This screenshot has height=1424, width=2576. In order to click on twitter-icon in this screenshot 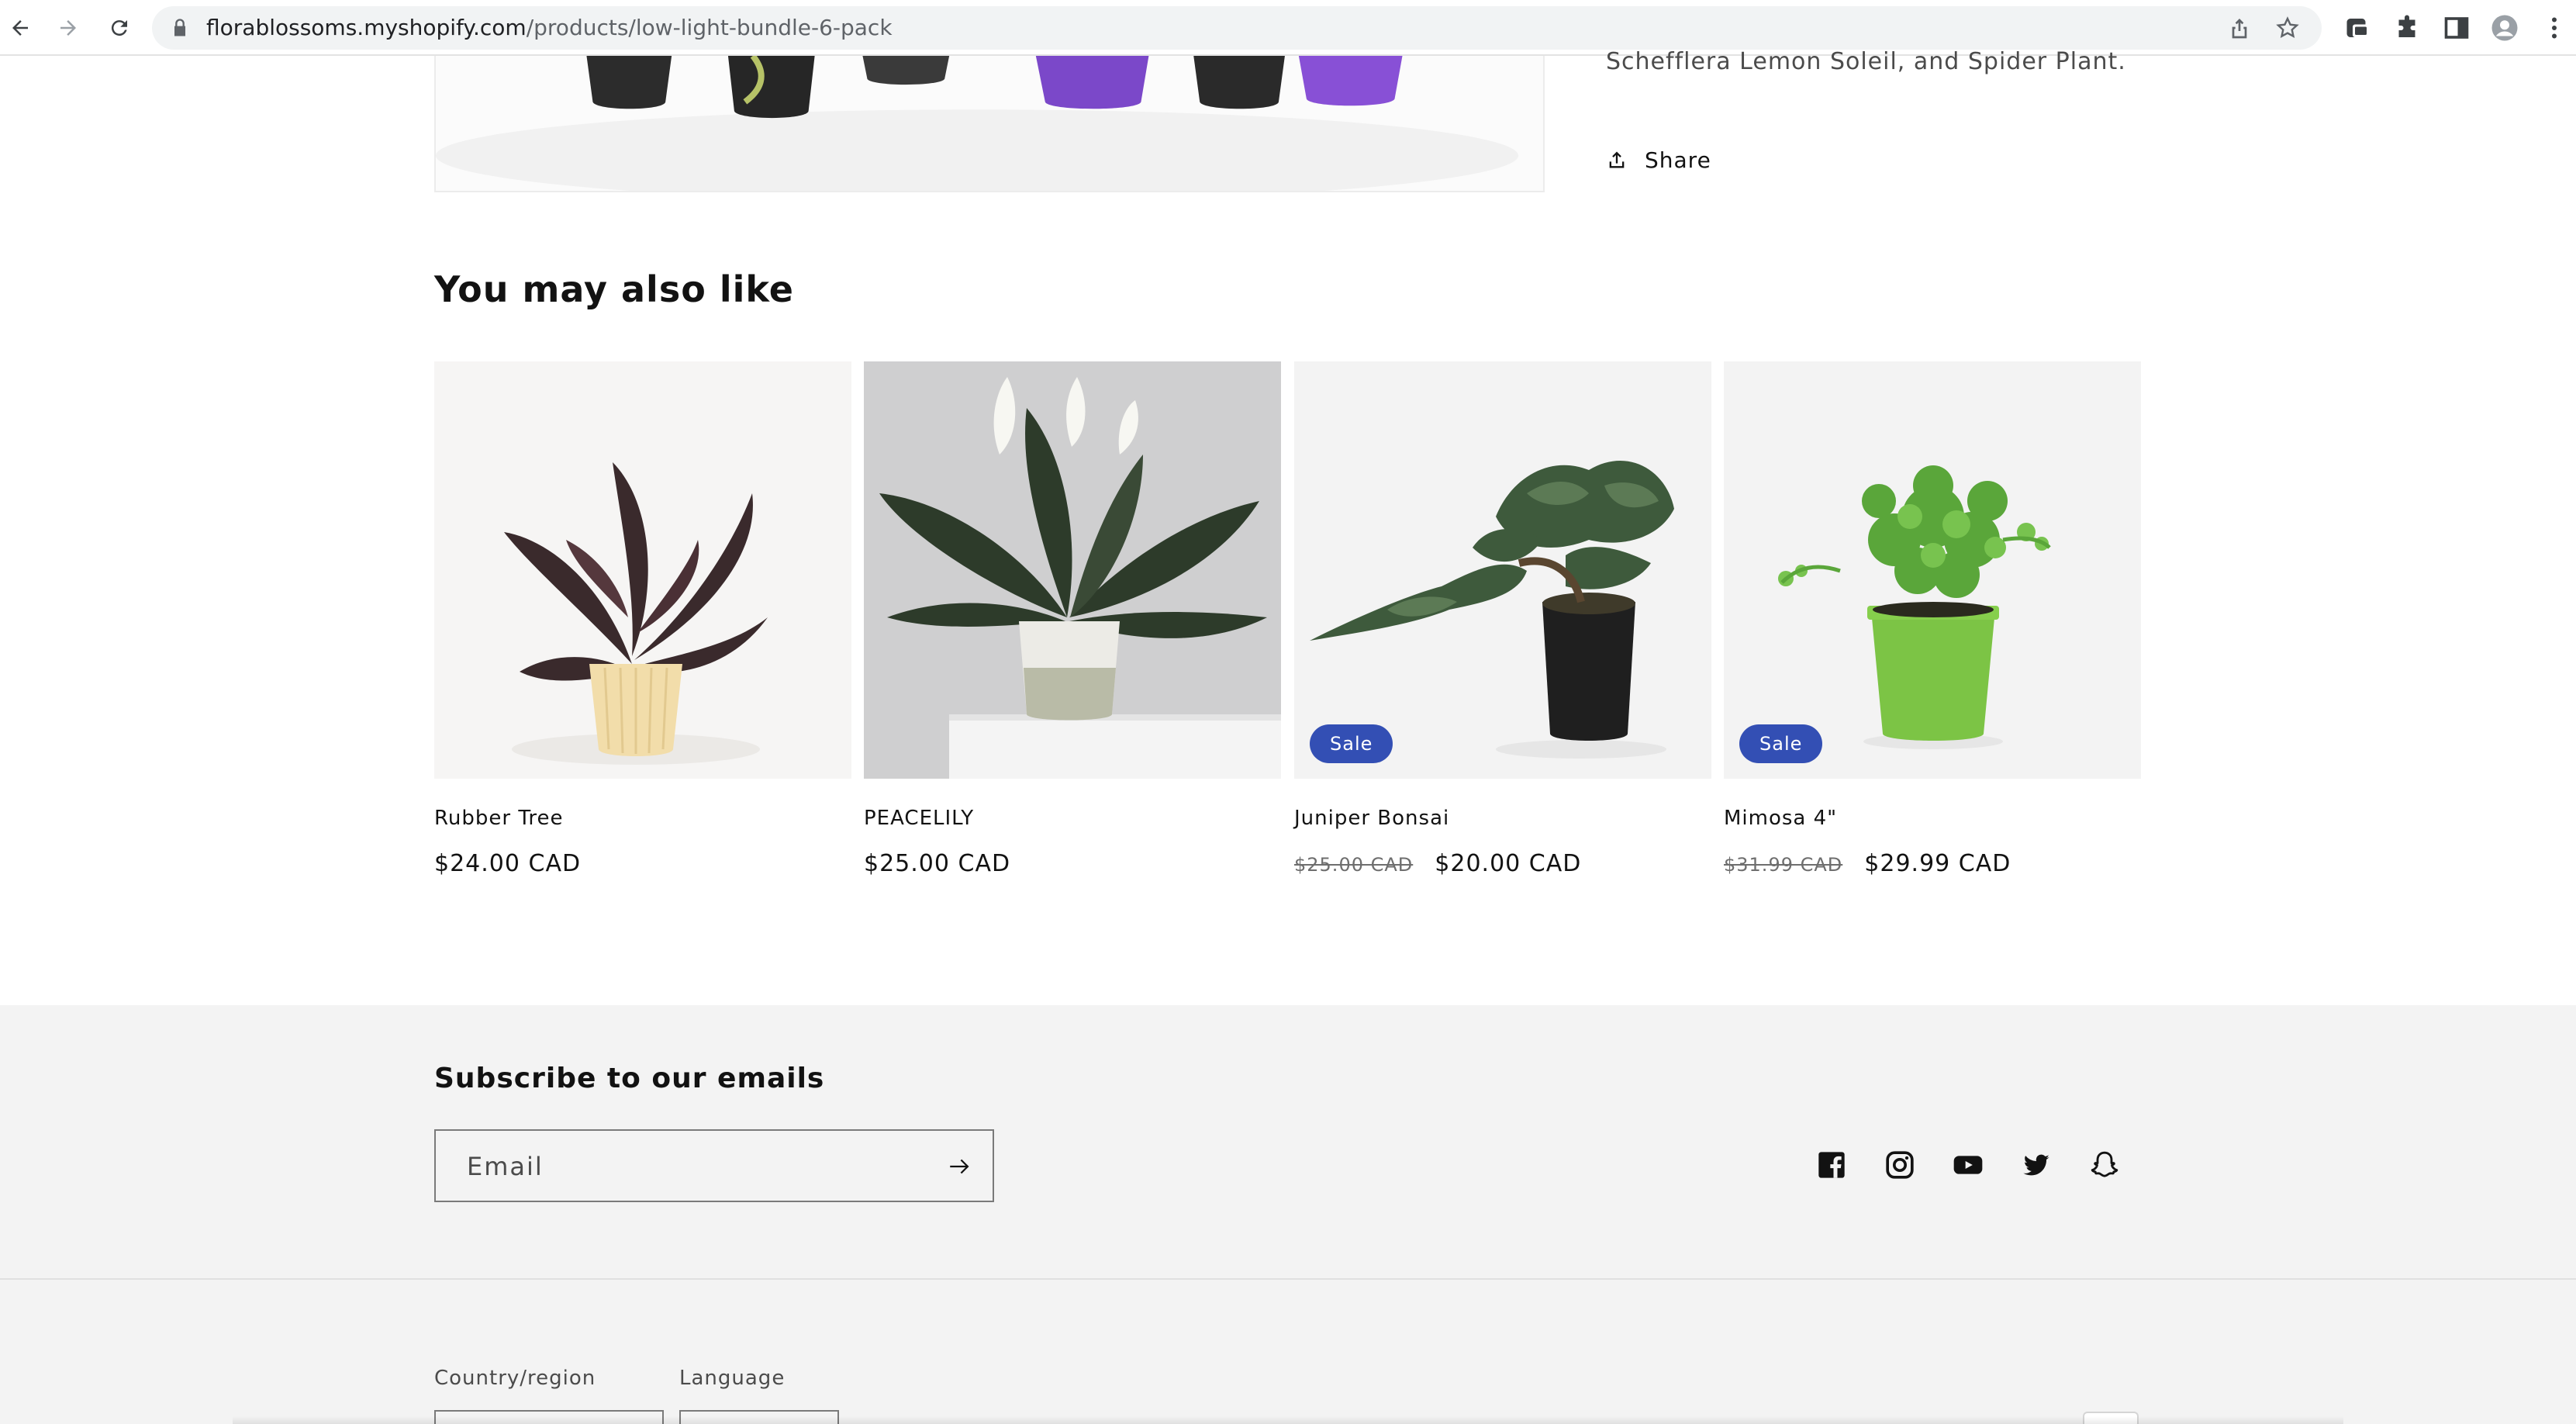, I will do `click(2036, 1165)`.